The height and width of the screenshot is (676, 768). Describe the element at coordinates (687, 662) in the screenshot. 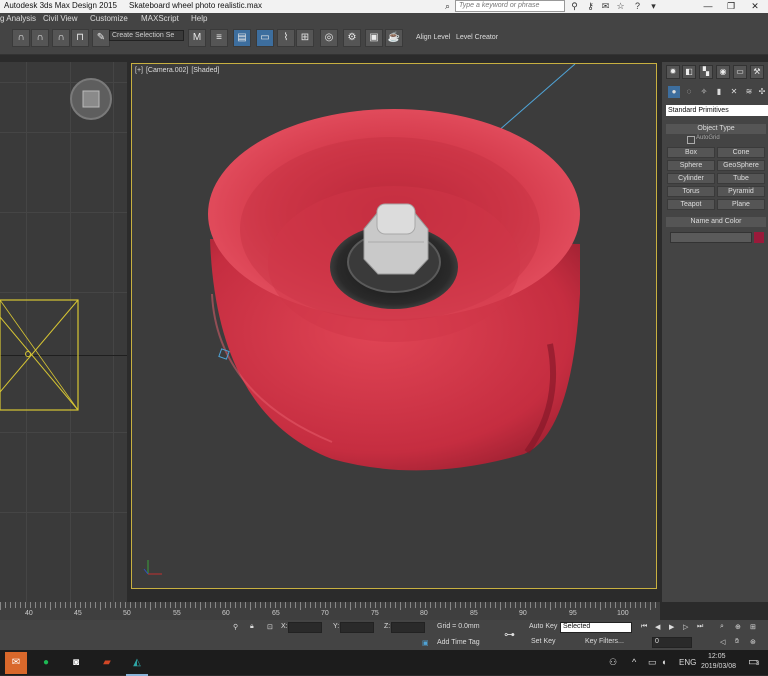

I see `language-indicator: ENG` at that location.